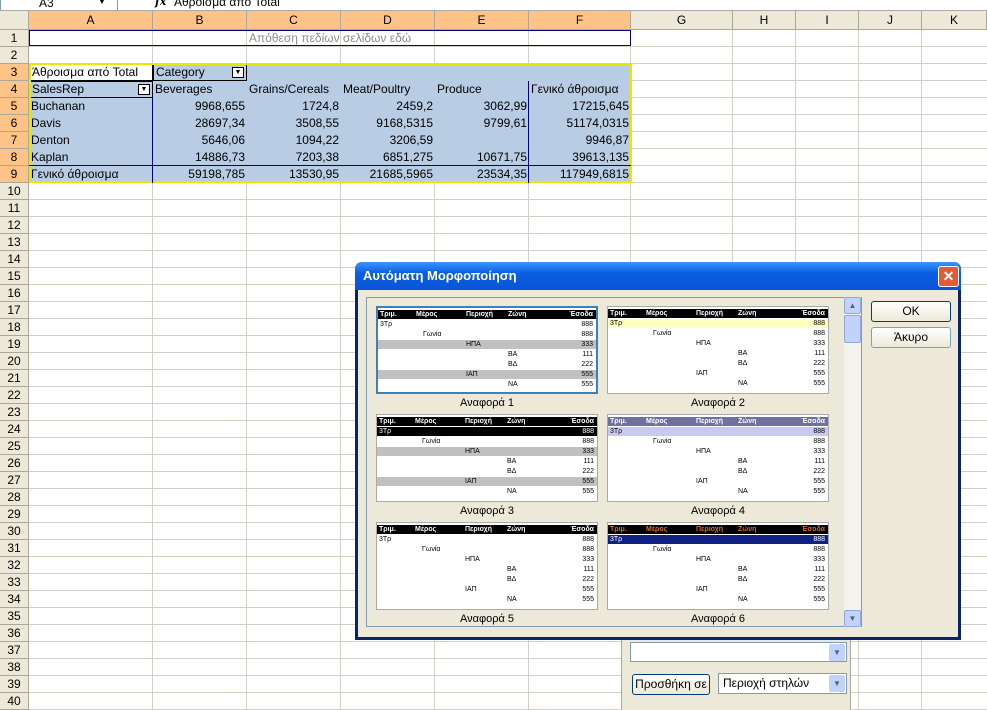 The image size is (987, 710). I want to click on row-header: 17, so click(14, 310).